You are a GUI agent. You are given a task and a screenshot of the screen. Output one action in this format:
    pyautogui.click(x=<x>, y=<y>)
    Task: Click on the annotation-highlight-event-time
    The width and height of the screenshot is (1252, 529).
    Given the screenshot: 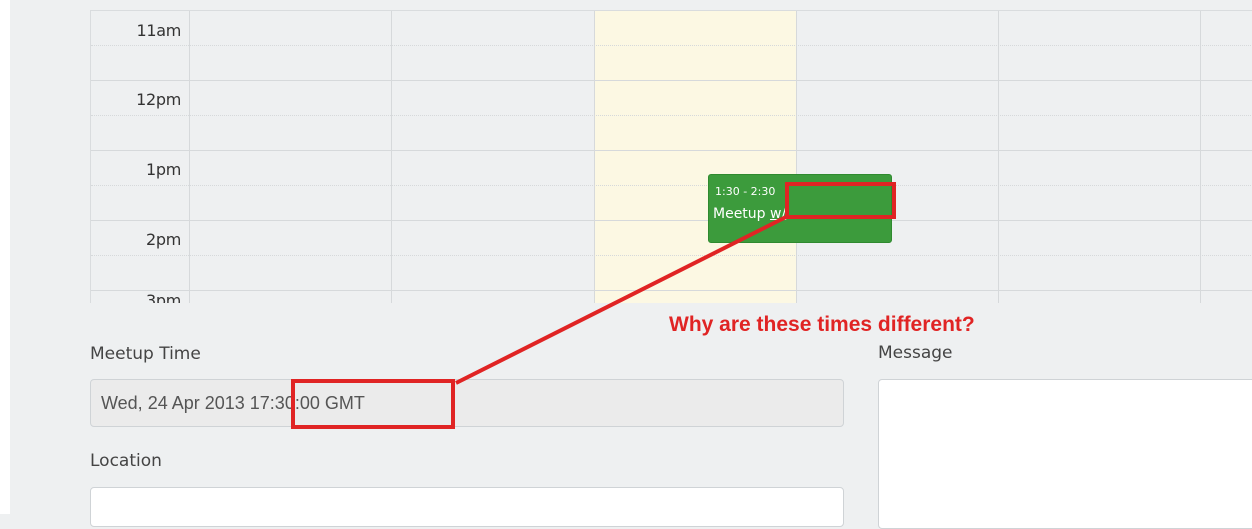 What is the action you would take?
    pyautogui.click(x=840, y=200)
    